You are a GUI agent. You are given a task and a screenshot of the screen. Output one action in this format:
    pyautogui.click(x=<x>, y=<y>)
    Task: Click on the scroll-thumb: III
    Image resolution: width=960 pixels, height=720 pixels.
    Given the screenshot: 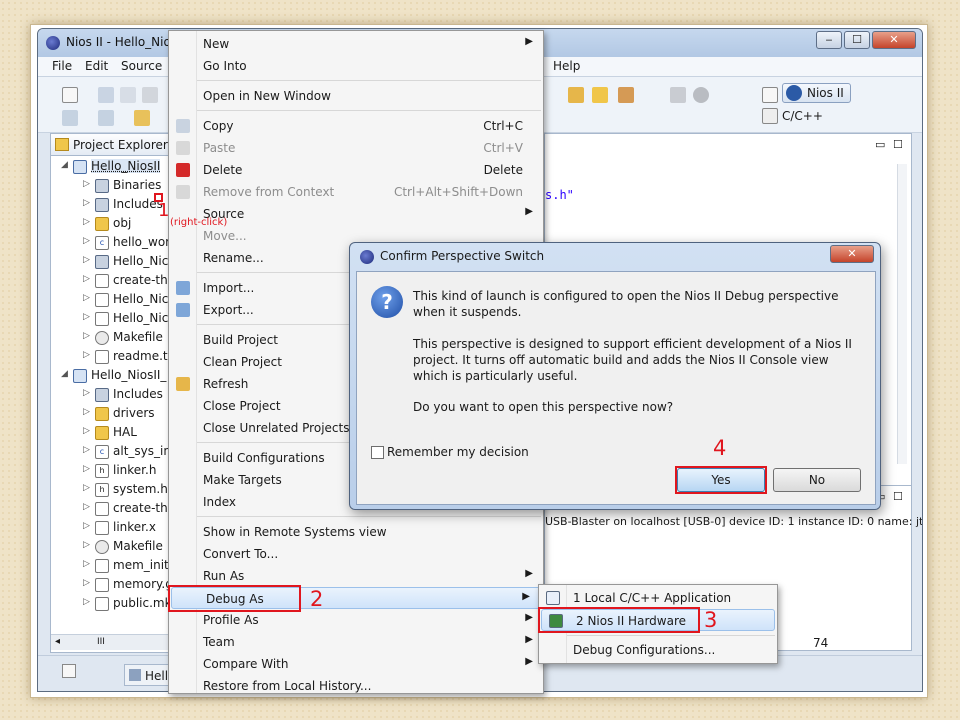 What is the action you would take?
    pyautogui.click(x=101, y=642)
    